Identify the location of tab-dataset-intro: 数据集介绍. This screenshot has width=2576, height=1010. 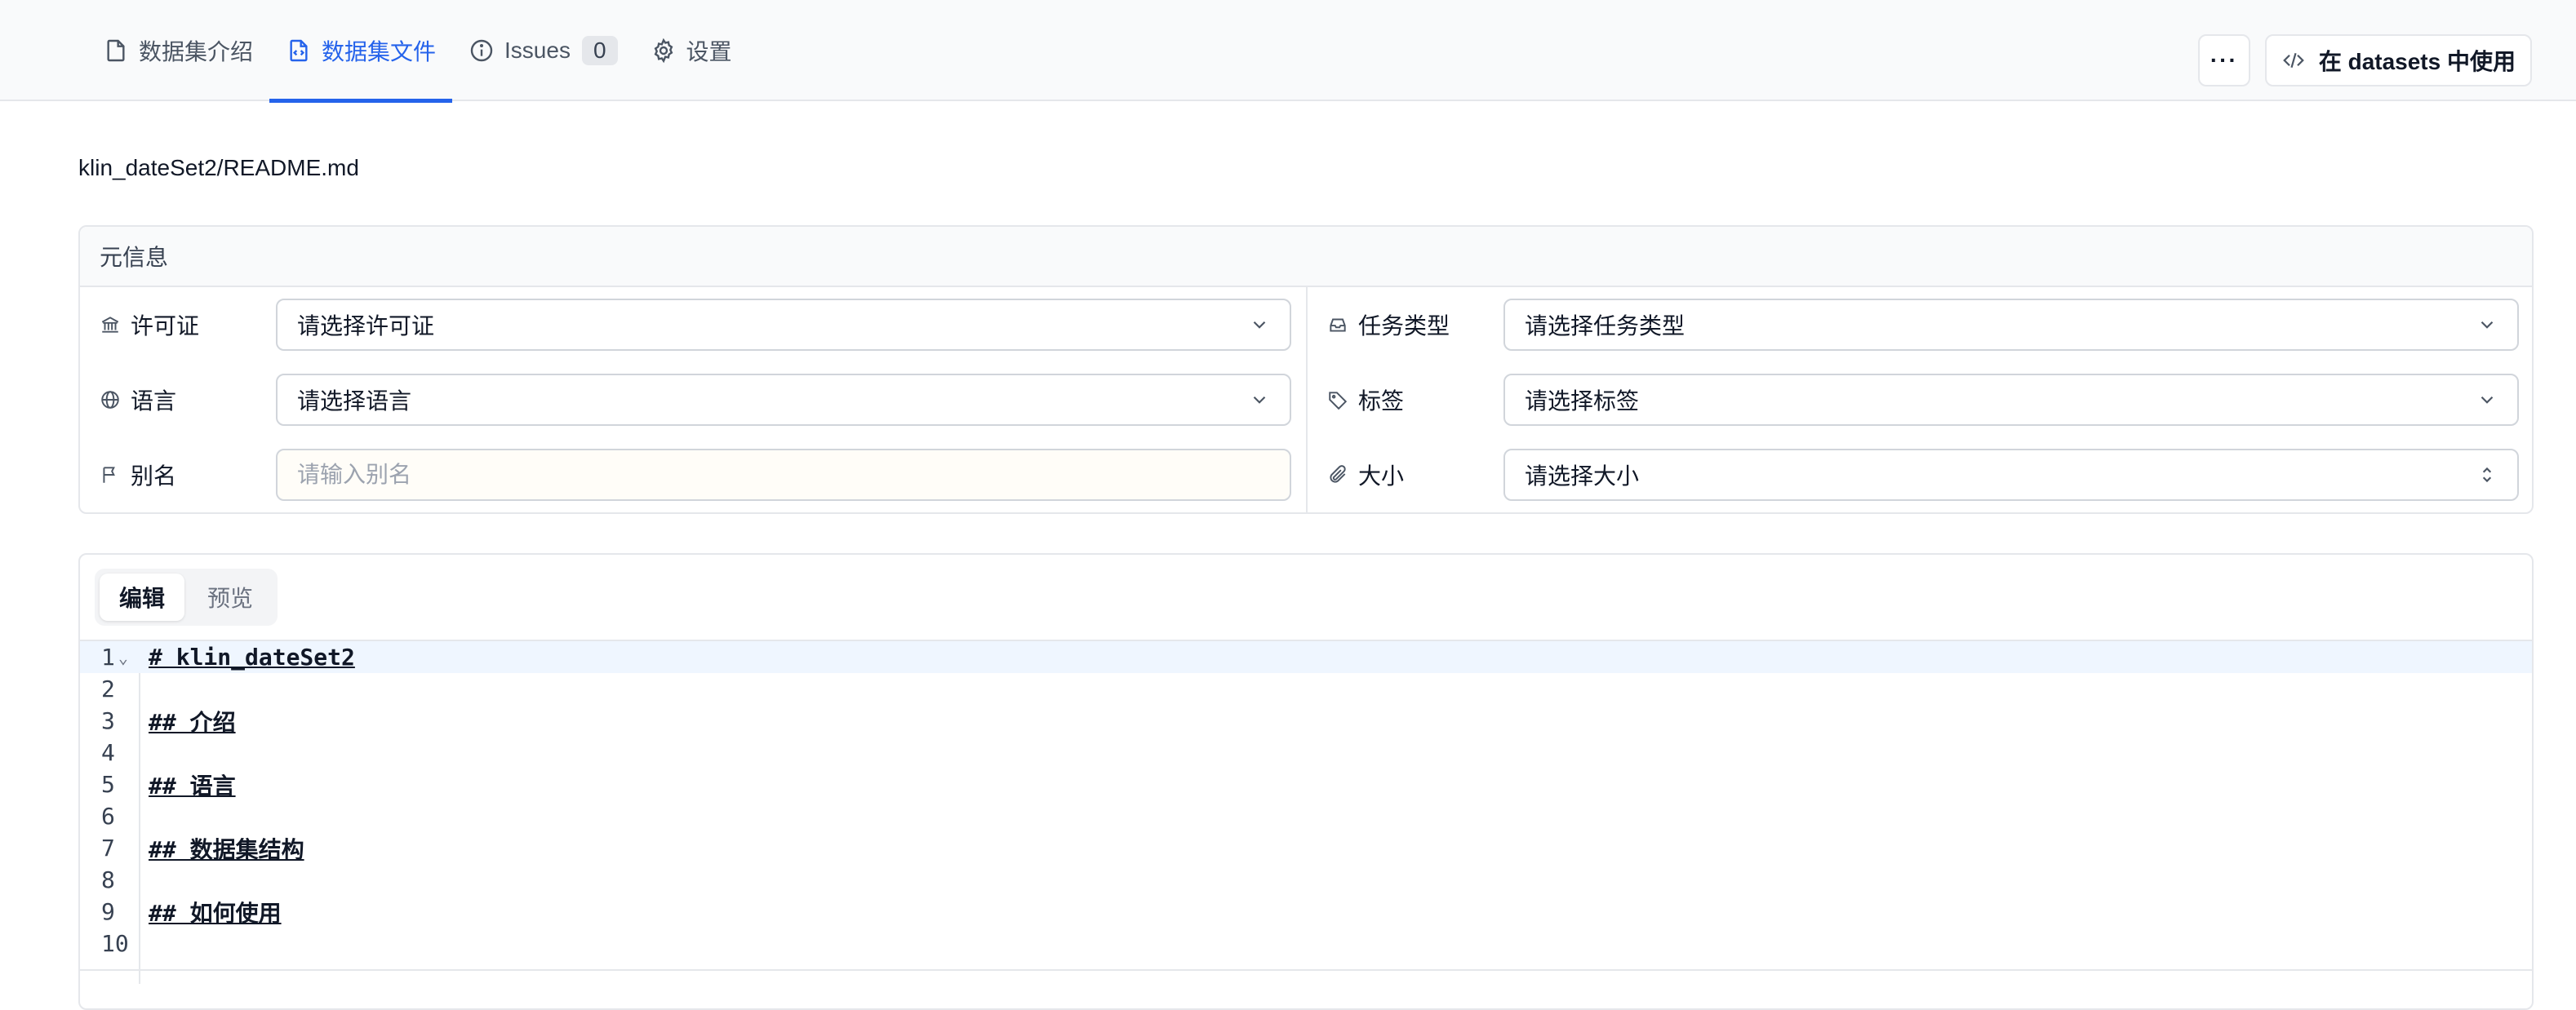
(178, 50).